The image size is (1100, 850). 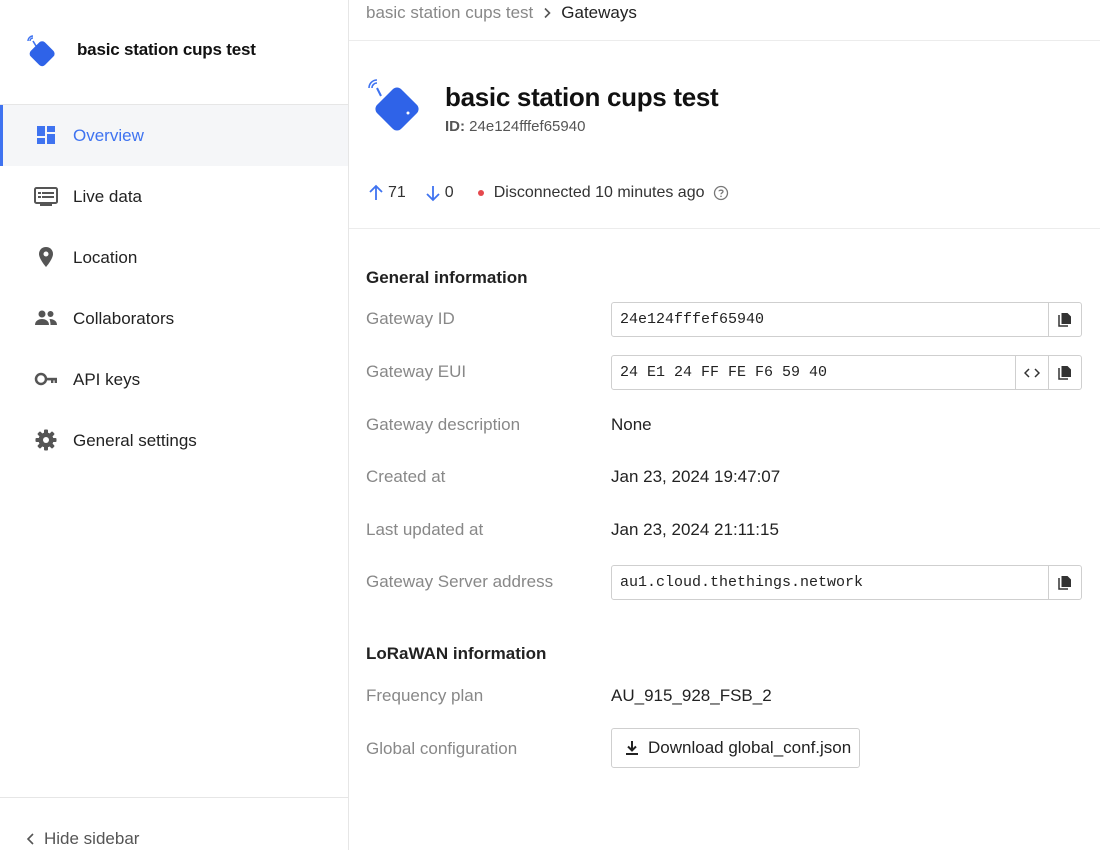 What do you see at coordinates (166, 49) in the screenshot?
I see `sidebar-title: basic station cups test` at bounding box center [166, 49].